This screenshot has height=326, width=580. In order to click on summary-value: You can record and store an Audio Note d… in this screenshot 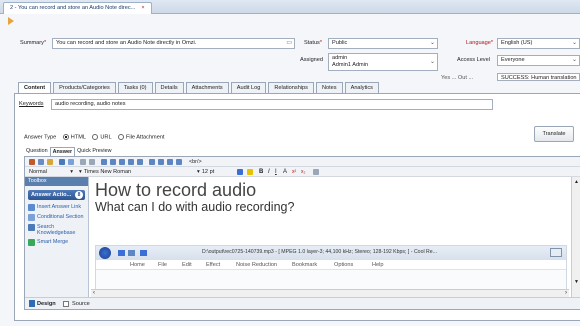, I will do `click(126, 43)`.